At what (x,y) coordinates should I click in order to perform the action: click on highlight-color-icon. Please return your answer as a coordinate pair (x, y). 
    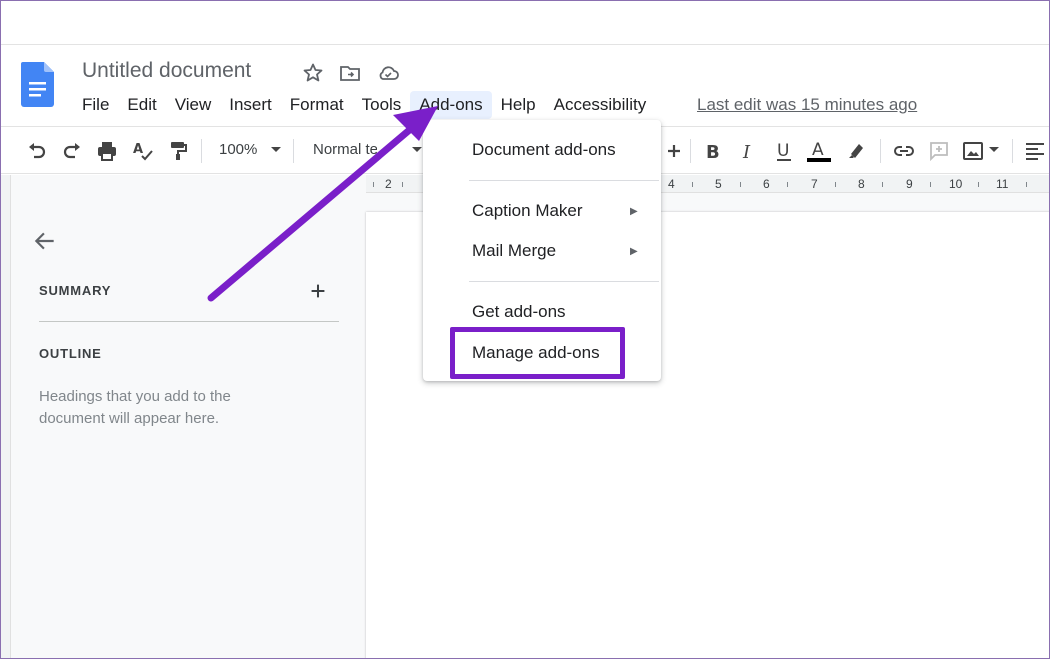
    Looking at the image, I should click on (856, 151).